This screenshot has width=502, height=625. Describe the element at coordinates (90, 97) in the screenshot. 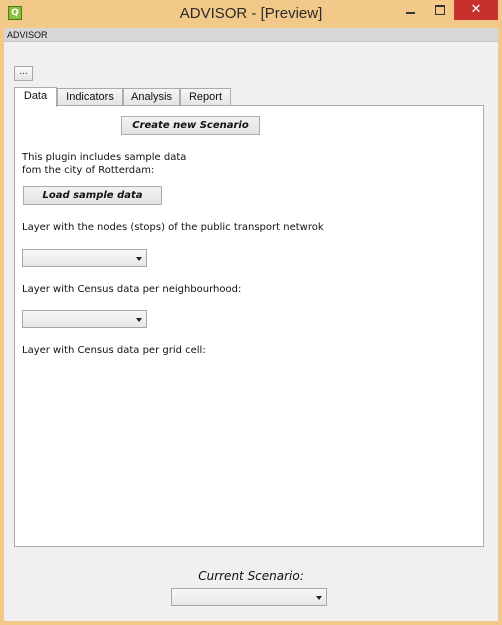

I see `tab-indicators: Indicators` at that location.